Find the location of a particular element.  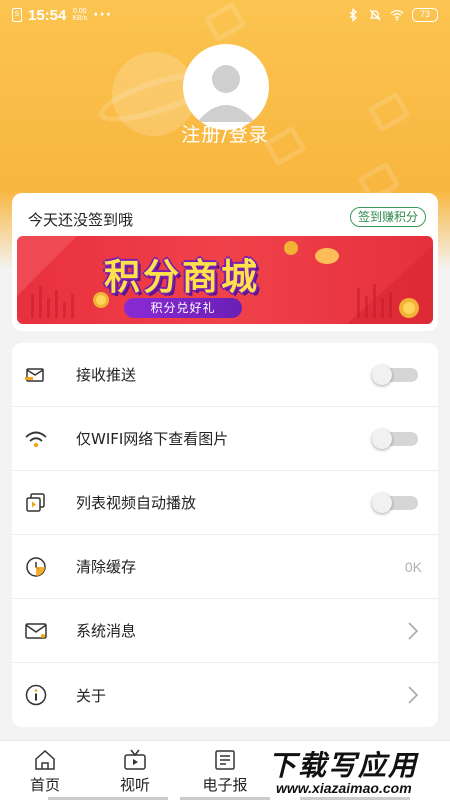

newspaper-icon is located at coordinates (225, 760).